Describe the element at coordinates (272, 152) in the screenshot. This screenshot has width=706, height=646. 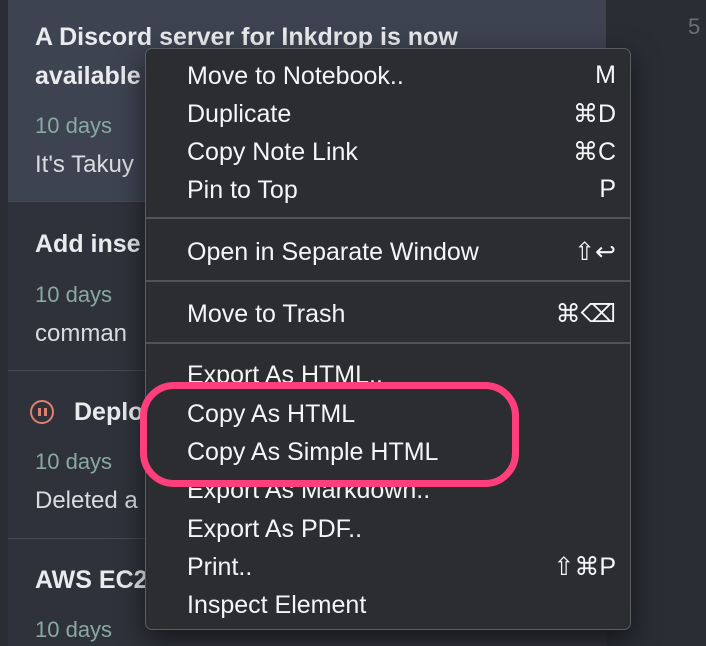
I see `menu-item-label: Copy Note Link` at that location.